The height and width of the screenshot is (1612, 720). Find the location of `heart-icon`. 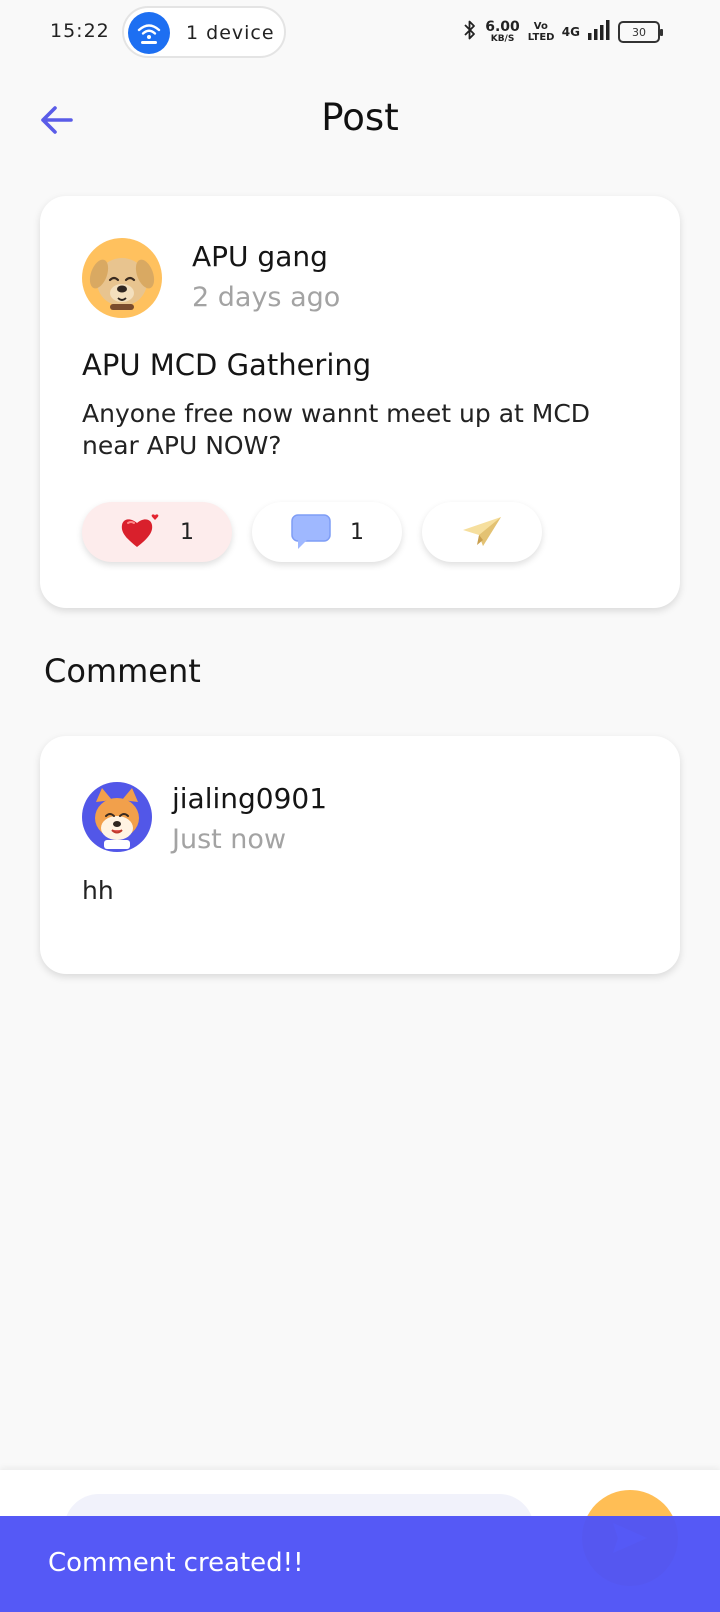

heart-icon is located at coordinates (140, 530).